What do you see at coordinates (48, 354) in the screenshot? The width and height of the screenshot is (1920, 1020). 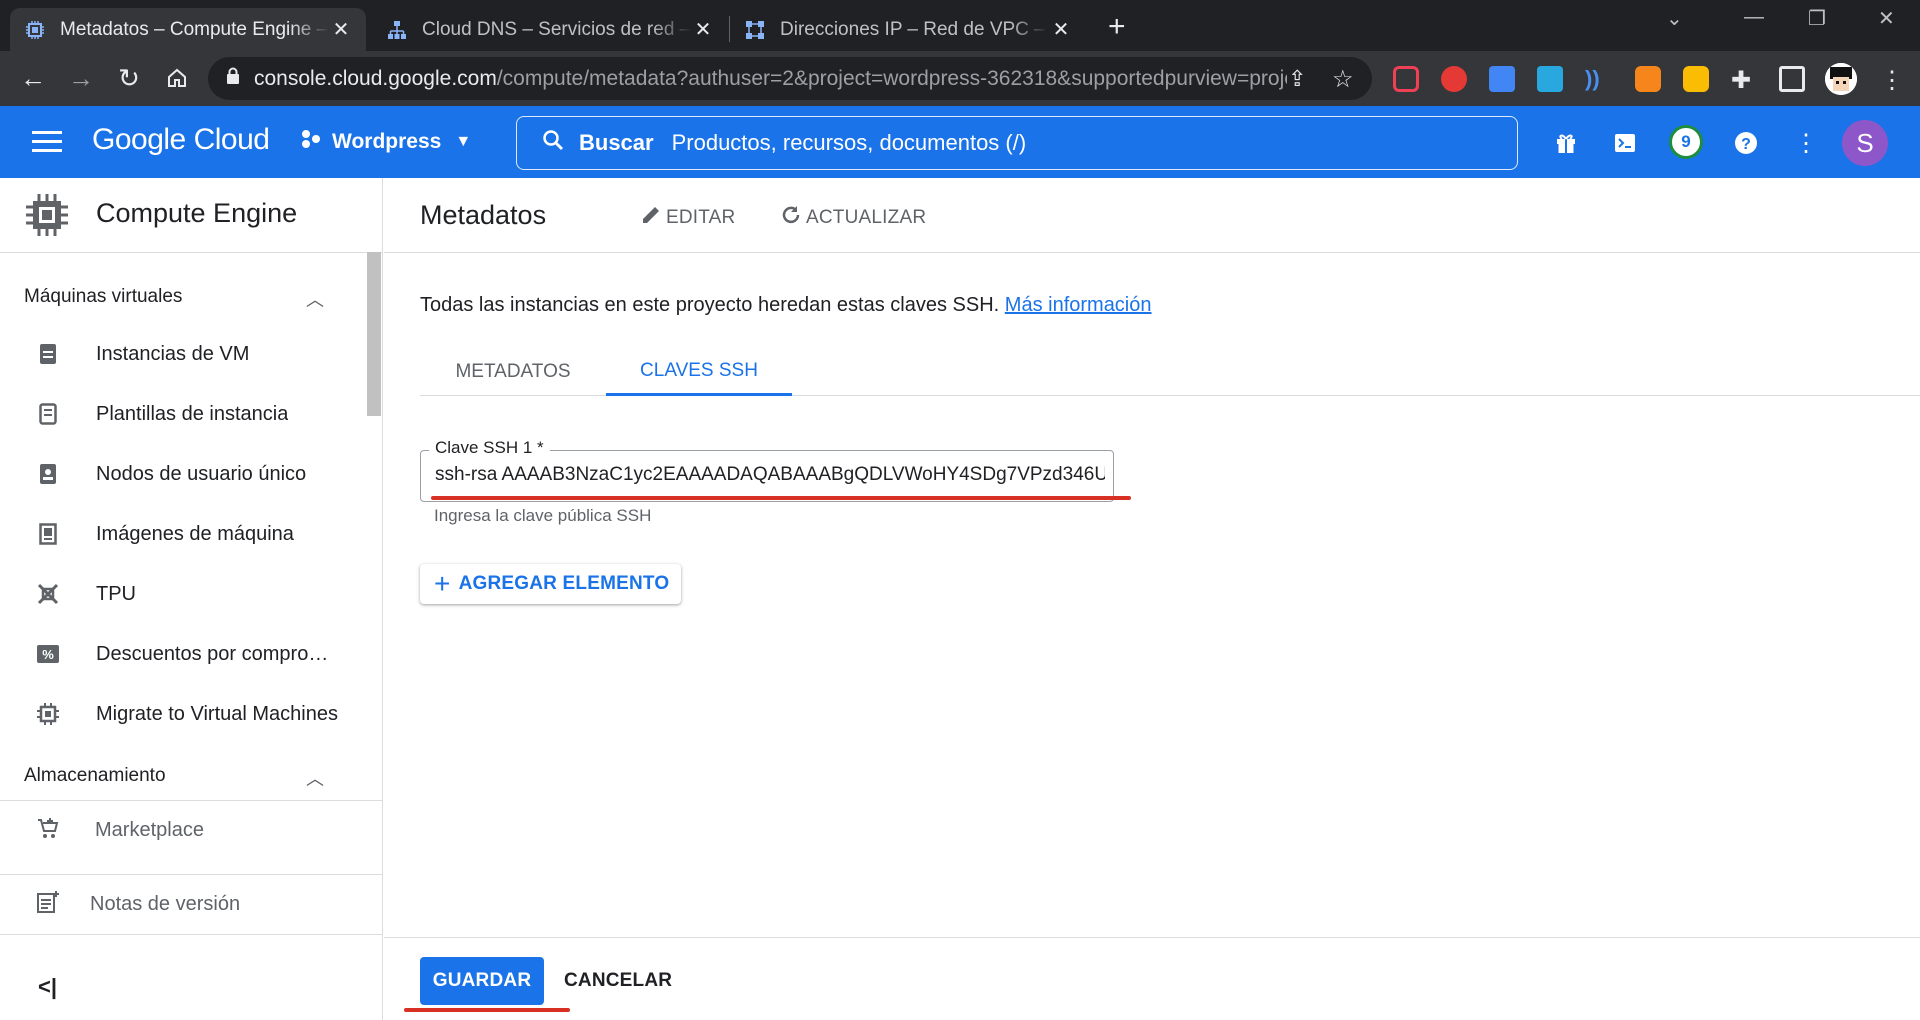 I see `vm-instance-icon` at bounding box center [48, 354].